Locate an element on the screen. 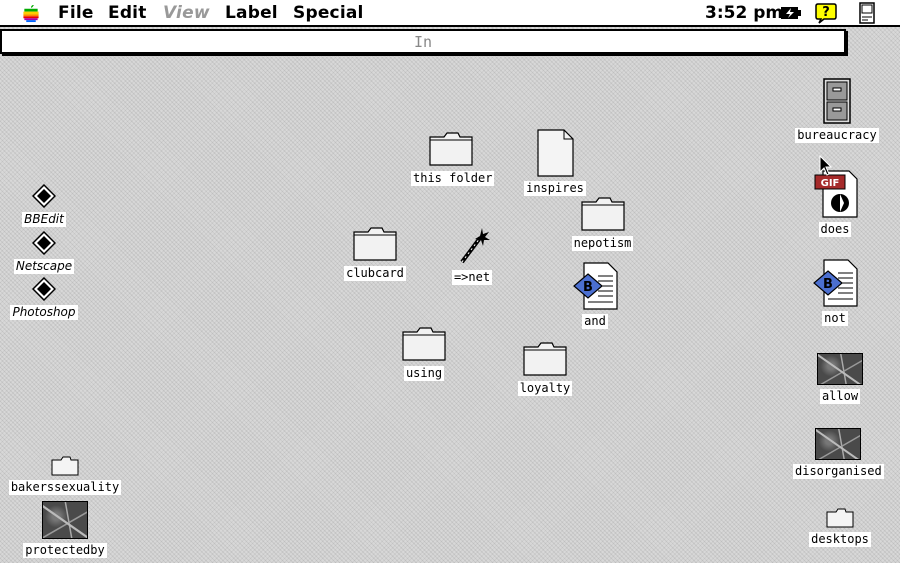  alias-netscape: Netscape is located at coordinates (44, 252).